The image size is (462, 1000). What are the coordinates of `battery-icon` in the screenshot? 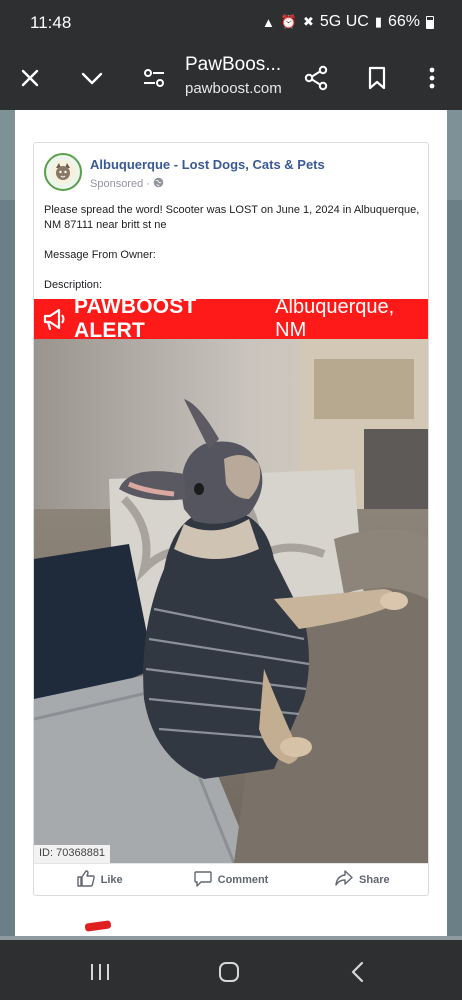 It's located at (430, 22).